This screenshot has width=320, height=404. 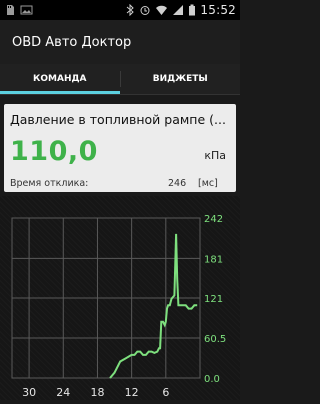 What do you see at coordinates (54, 151) in the screenshot?
I see `sensor-value: 110,0` at bounding box center [54, 151].